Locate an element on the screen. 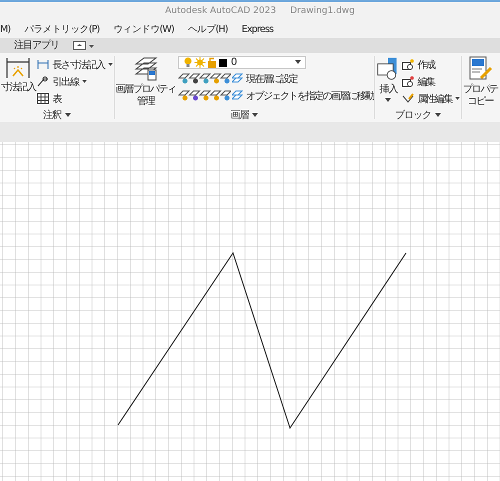 This screenshot has height=481, width=500. layer-state-icon is located at coordinates (204, 62).